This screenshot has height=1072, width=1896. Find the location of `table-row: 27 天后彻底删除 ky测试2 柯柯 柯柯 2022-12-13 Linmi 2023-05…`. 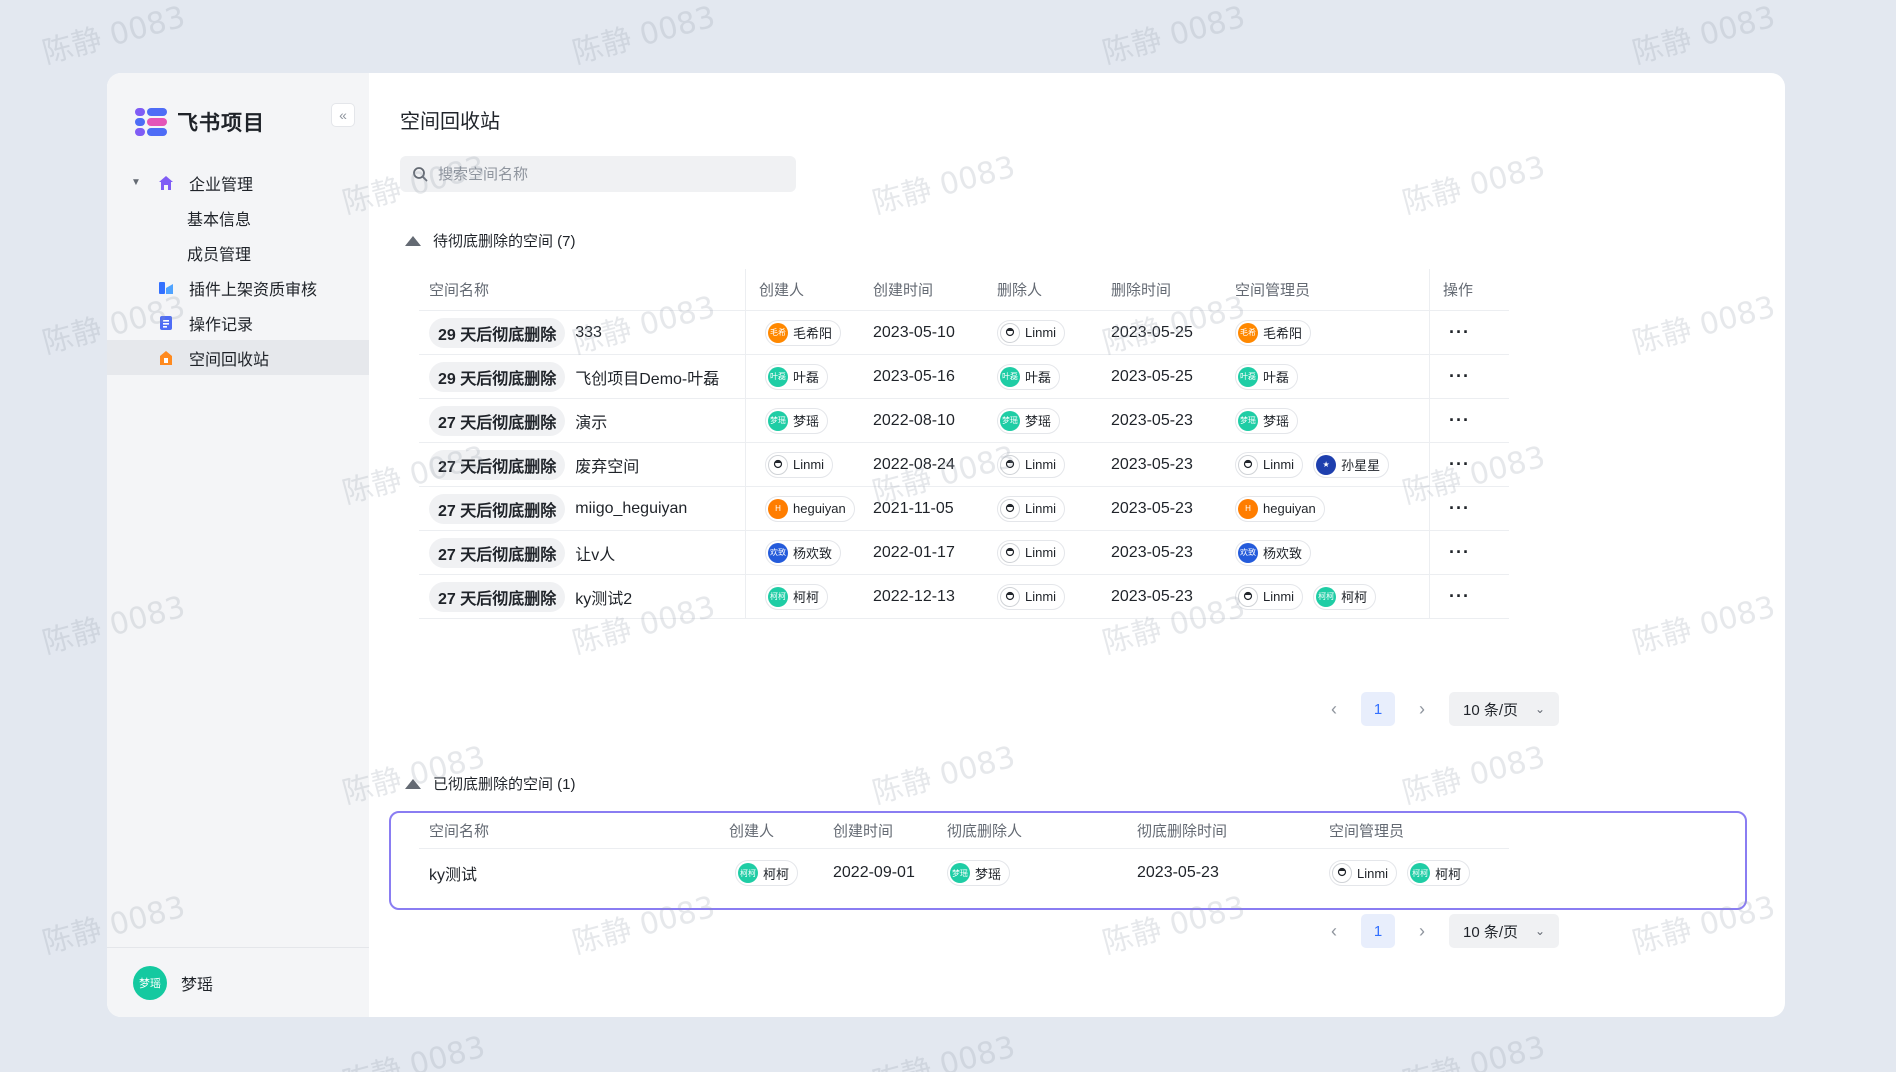

table-row: 27 天后彻底删除 ky测试2 柯柯 柯柯 2022-12-13 Linmi 2023-05… is located at coordinates (964, 597).